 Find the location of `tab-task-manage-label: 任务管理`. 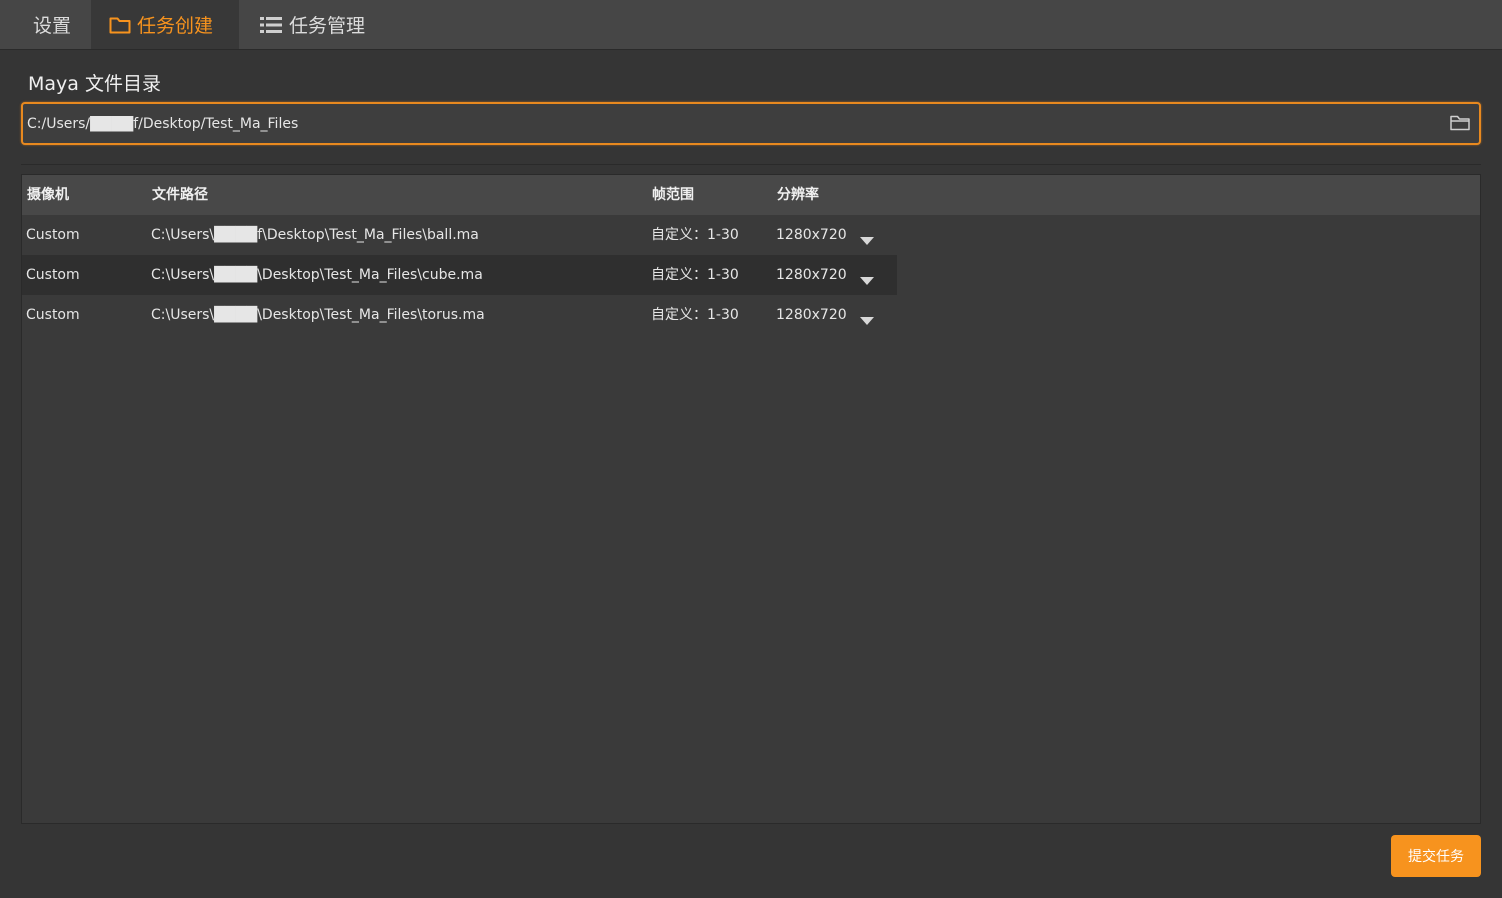

tab-task-manage-label: 任务管理 is located at coordinates (327, 26).